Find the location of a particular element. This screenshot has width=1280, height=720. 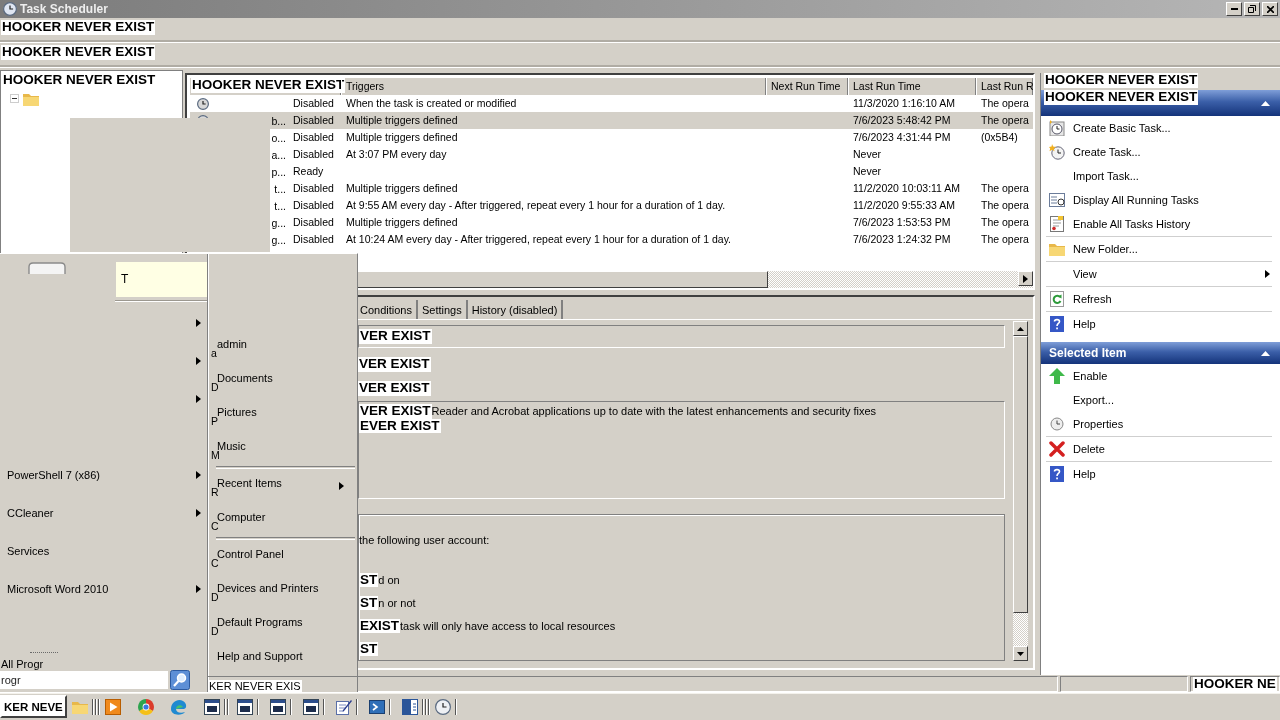

action-item: Display All Running Tasks is located at coordinates (1160, 200).